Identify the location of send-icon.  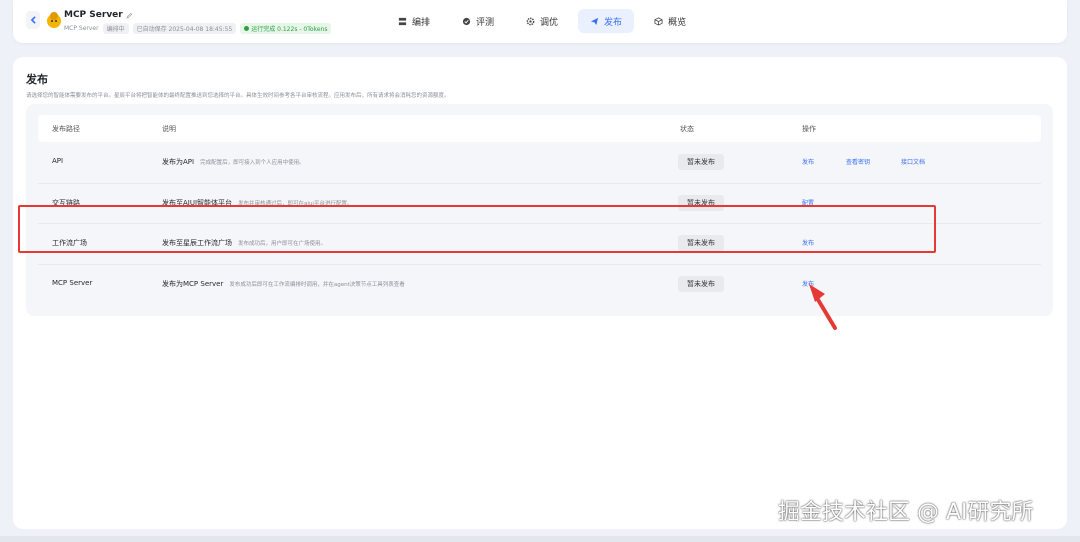
(594, 21).